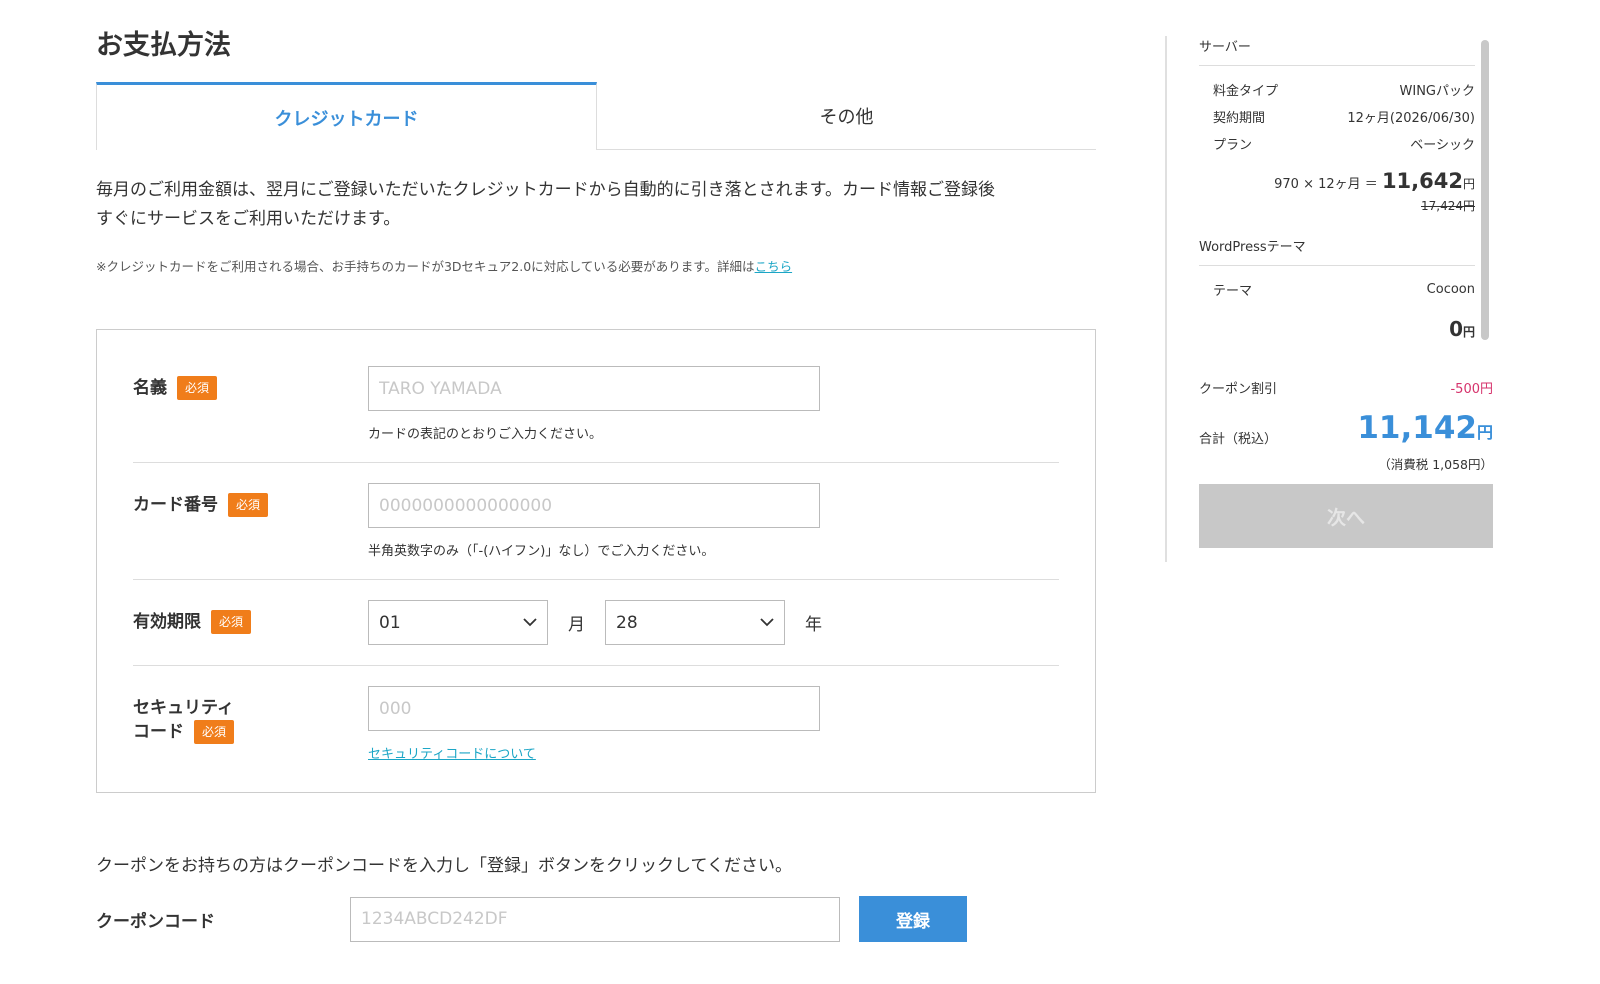  What do you see at coordinates (774, 266) in the screenshot?
I see `details-link: こちら` at bounding box center [774, 266].